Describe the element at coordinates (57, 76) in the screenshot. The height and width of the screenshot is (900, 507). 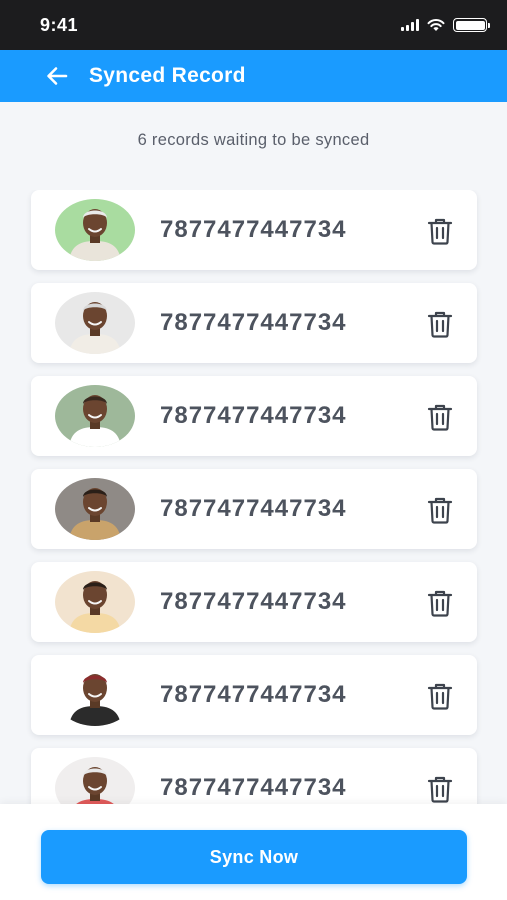
I see `arrow-left-icon` at that location.